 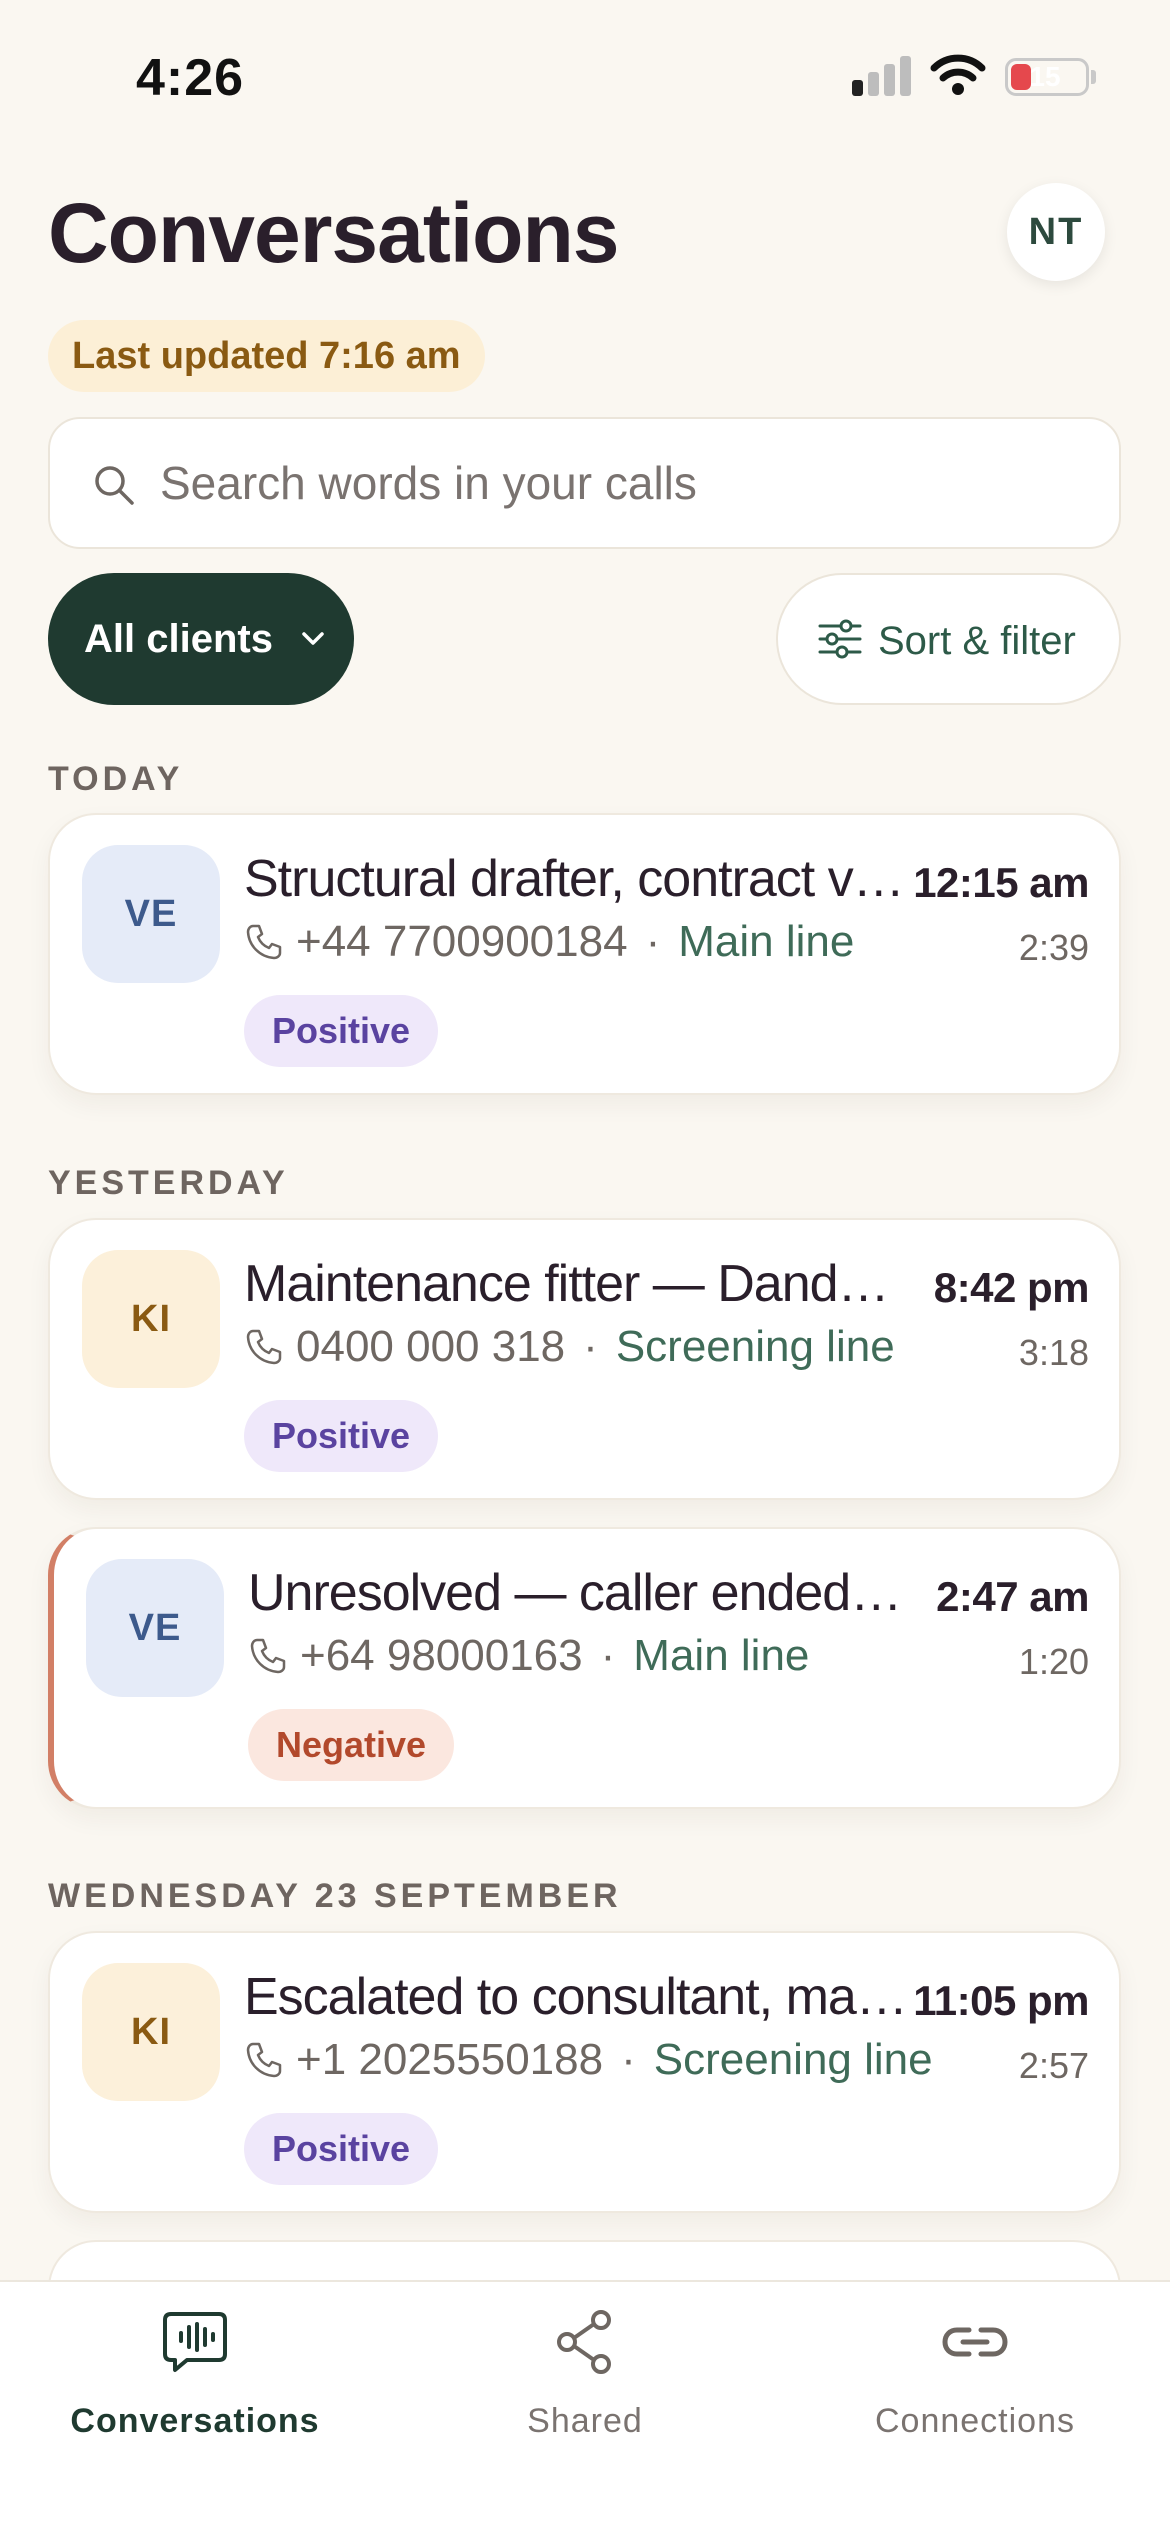 I want to click on section-label-yesterday: YESTERDAY, so click(x=168, y=1183).